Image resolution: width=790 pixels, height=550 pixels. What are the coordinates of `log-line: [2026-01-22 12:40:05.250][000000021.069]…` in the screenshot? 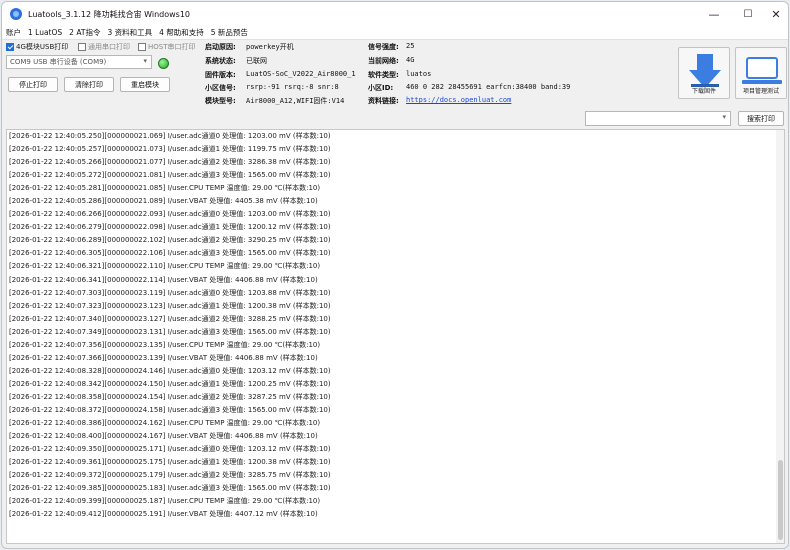 It's located at (170, 136).